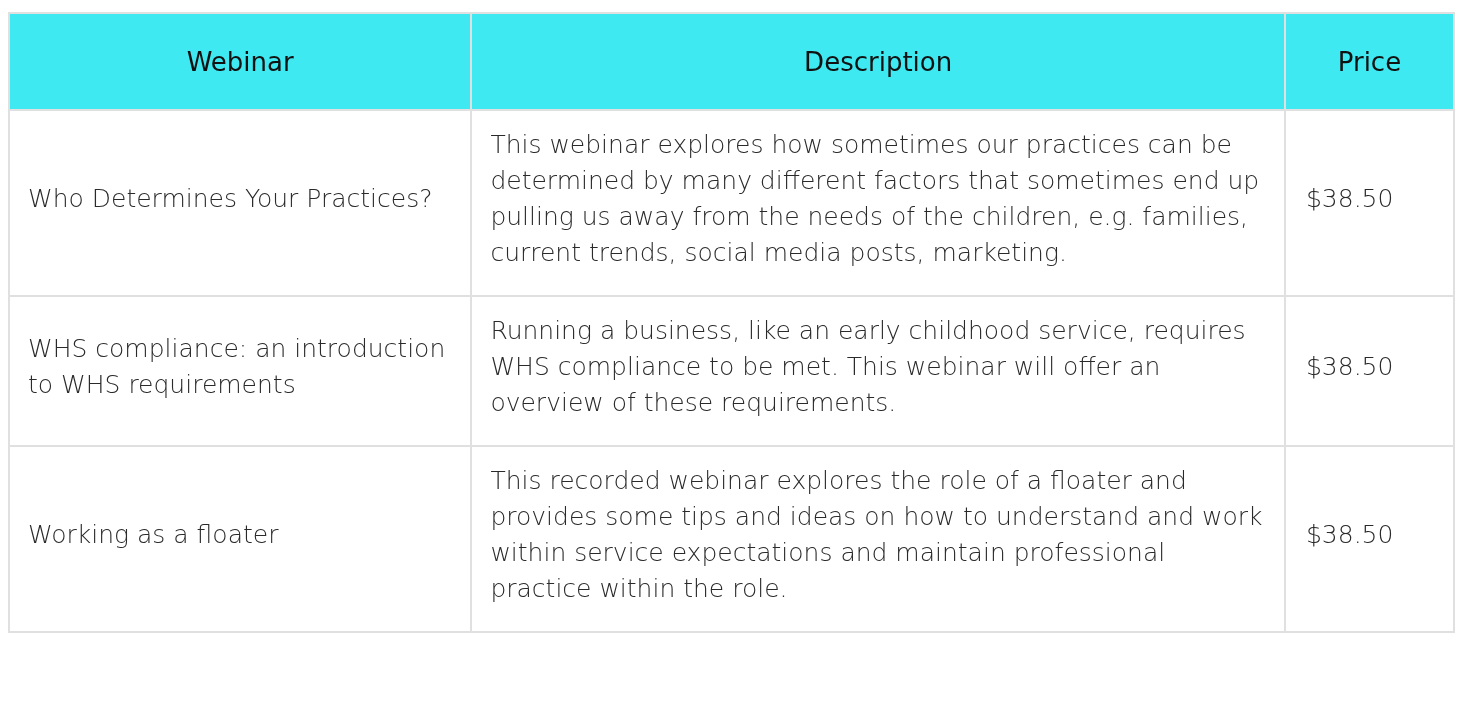  I want to click on column-header: Description, so click(878, 61).